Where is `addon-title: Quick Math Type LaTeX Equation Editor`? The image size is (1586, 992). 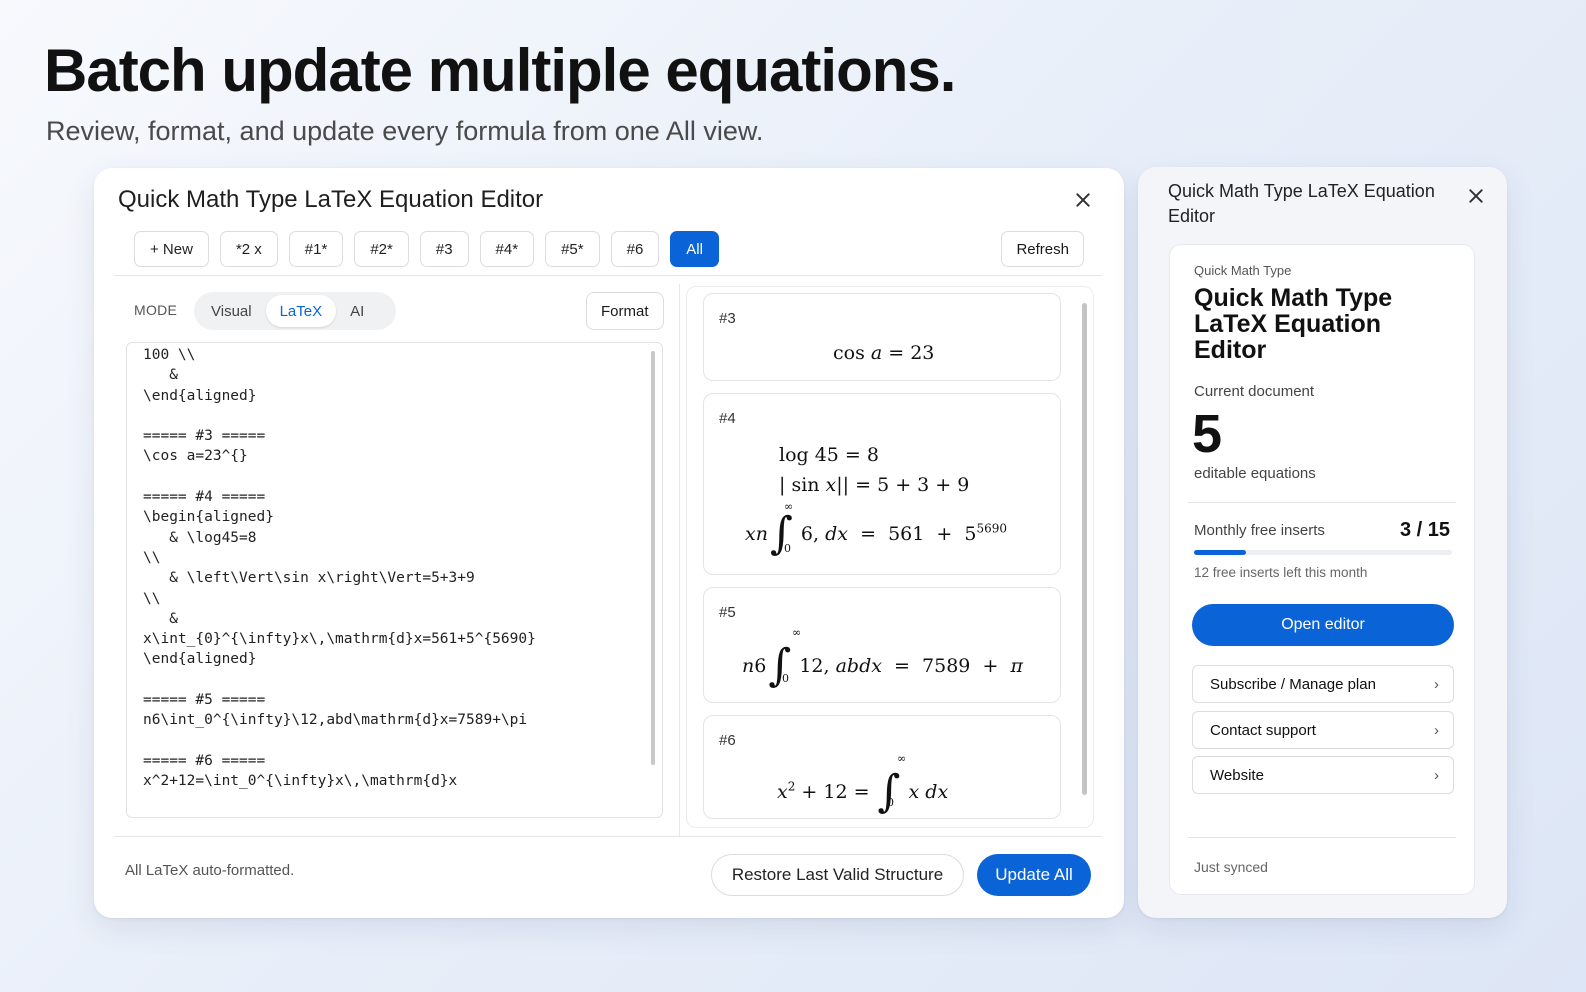 addon-title: Quick Math Type LaTeX Equation Editor is located at coordinates (1293, 324).